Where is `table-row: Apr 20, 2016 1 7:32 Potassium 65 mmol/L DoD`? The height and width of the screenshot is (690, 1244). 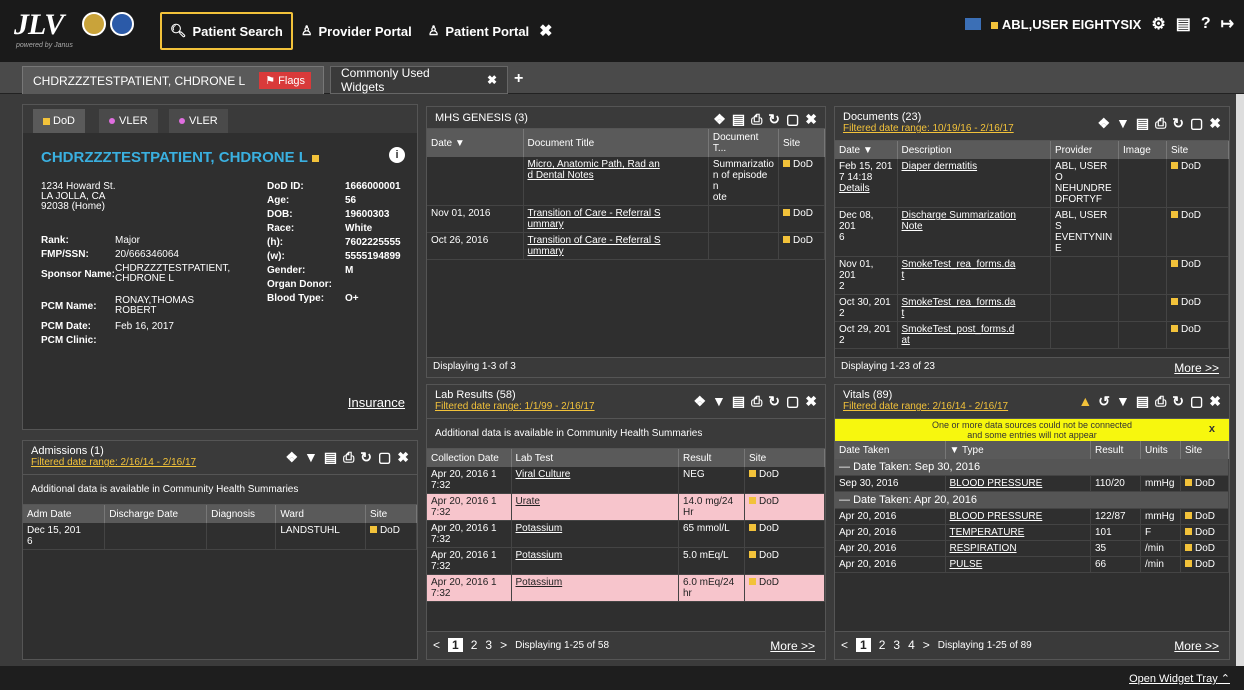 table-row: Apr 20, 2016 1 7:32 Potassium 65 mmol/L DoD is located at coordinates (626, 534).